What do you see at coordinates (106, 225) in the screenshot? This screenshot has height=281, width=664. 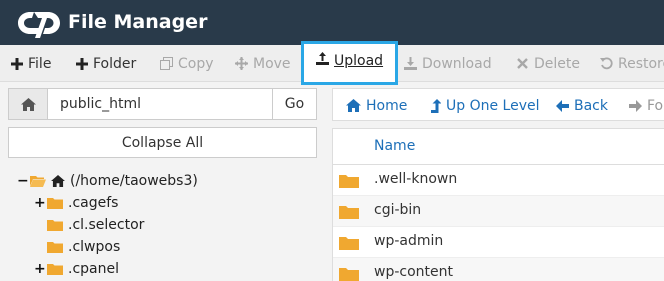 I see `tree-item-label: .cl.selector` at bounding box center [106, 225].